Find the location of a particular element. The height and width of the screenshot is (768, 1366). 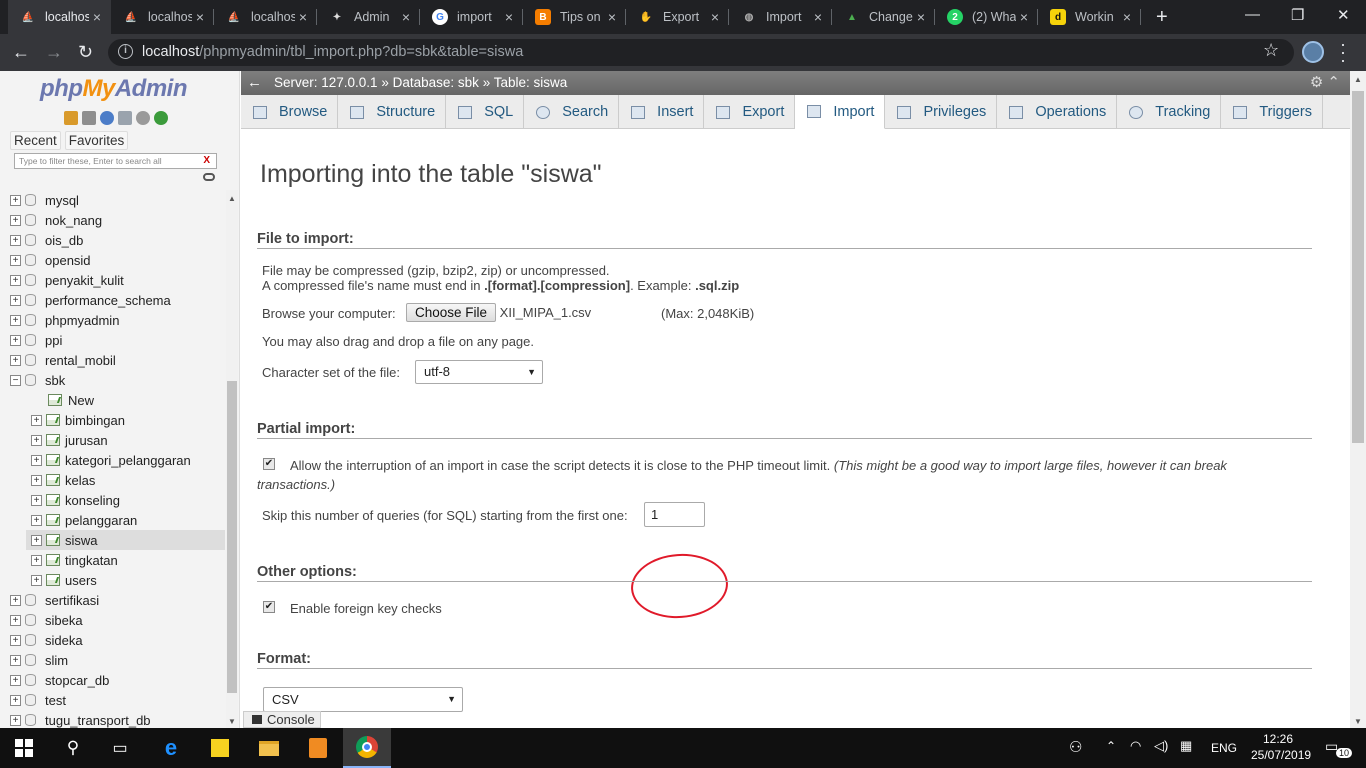

chrome-taskbar-icon is located at coordinates (367, 748).